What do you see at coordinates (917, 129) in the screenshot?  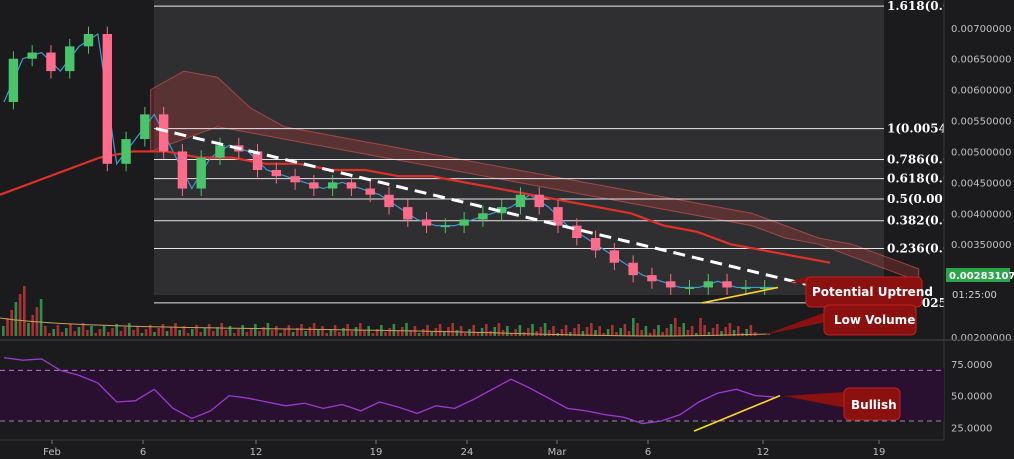 I see `fib-label: 1(0.0054` at bounding box center [917, 129].